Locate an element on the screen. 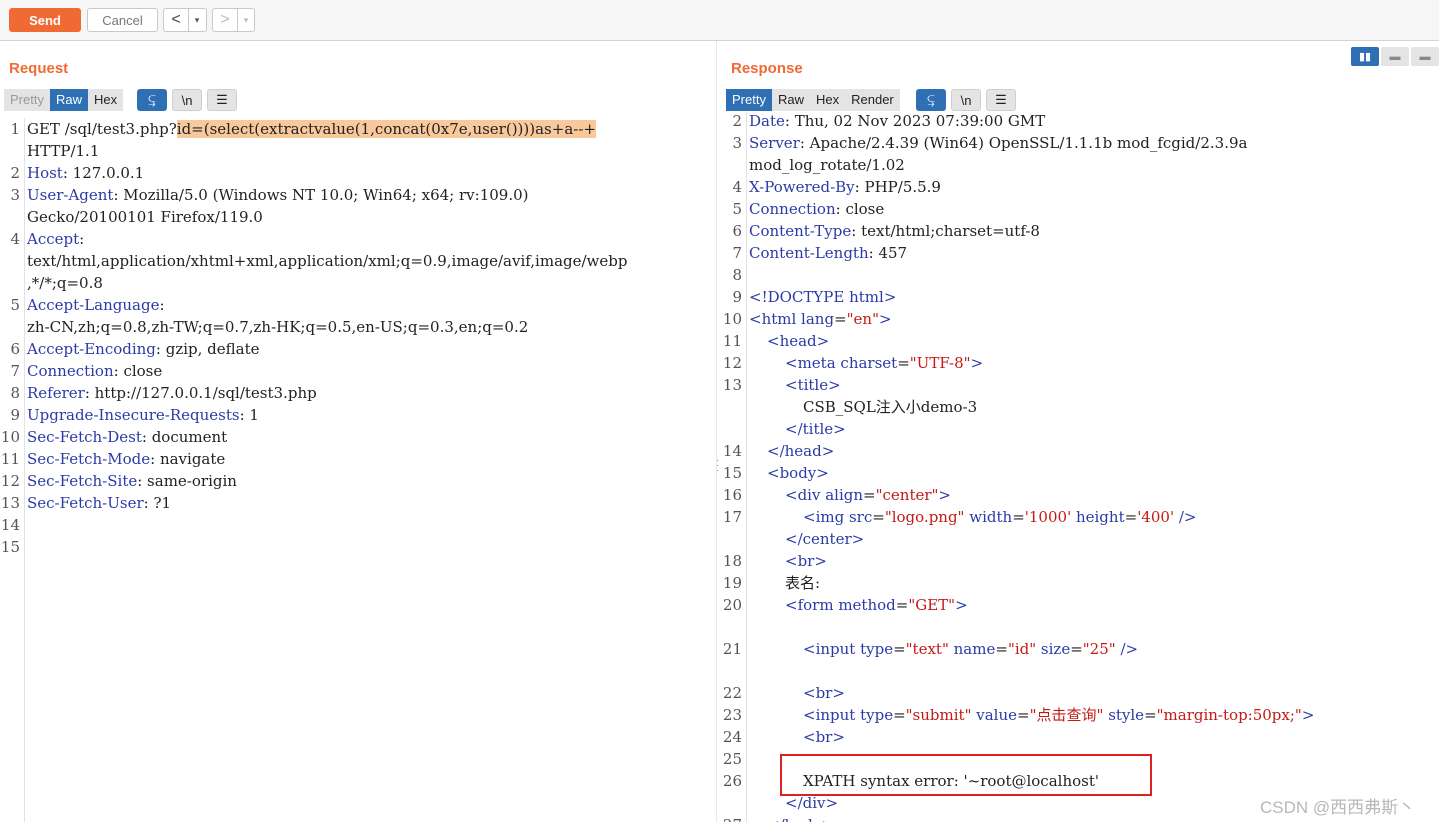 The height and width of the screenshot is (822, 1439). send-button: Send is located at coordinates (45, 20).